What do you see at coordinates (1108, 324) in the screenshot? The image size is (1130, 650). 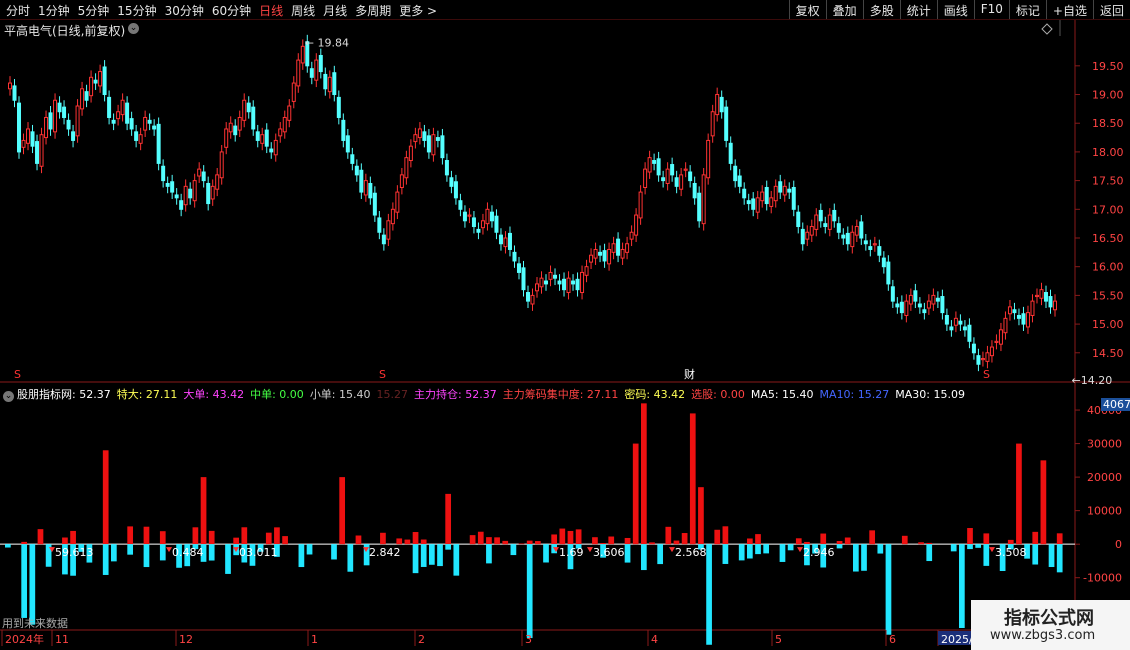 I see `price-tick-label: 15.00` at bounding box center [1108, 324].